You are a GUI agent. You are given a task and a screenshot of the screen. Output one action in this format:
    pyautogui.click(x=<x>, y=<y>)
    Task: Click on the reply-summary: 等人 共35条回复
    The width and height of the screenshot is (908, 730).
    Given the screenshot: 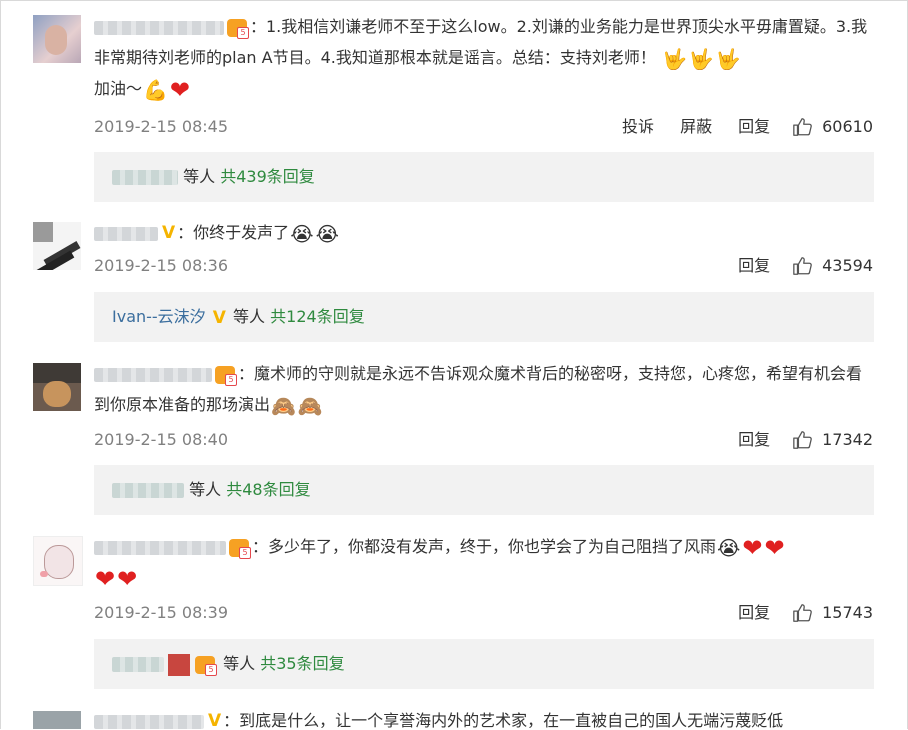 What is the action you would take?
    pyautogui.click(x=484, y=664)
    